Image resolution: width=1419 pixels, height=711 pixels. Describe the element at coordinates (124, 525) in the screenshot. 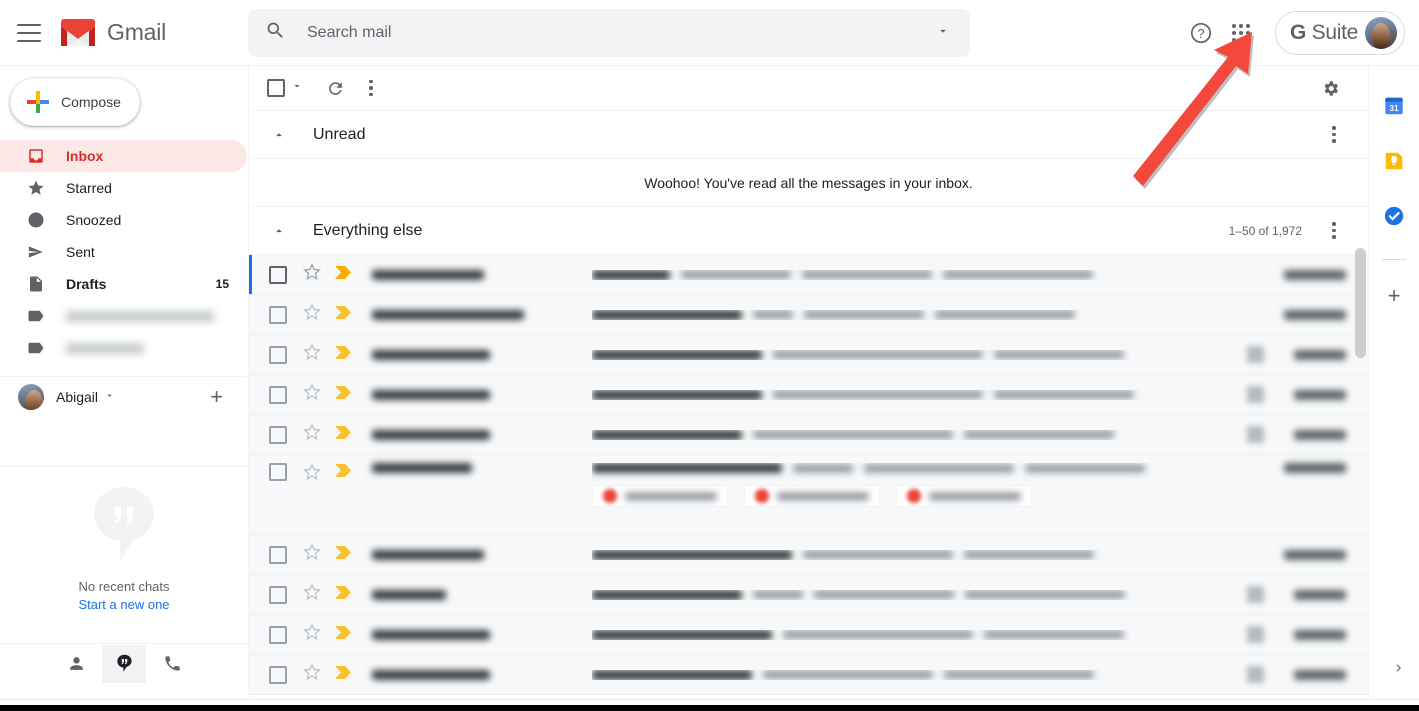

I see `hangouts-bubble-icon` at that location.